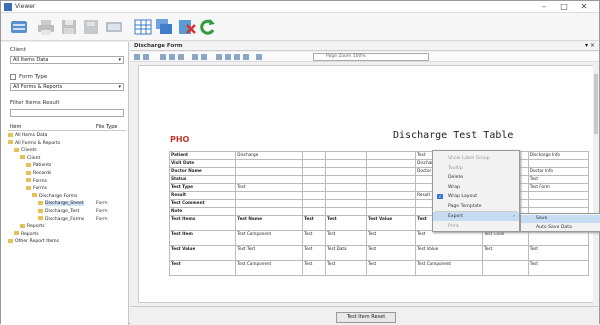 This screenshot has width=600, height=325. Describe the element at coordinates (40, 189) in the screenshot. I see `tree-item-label: Forms` at that location.